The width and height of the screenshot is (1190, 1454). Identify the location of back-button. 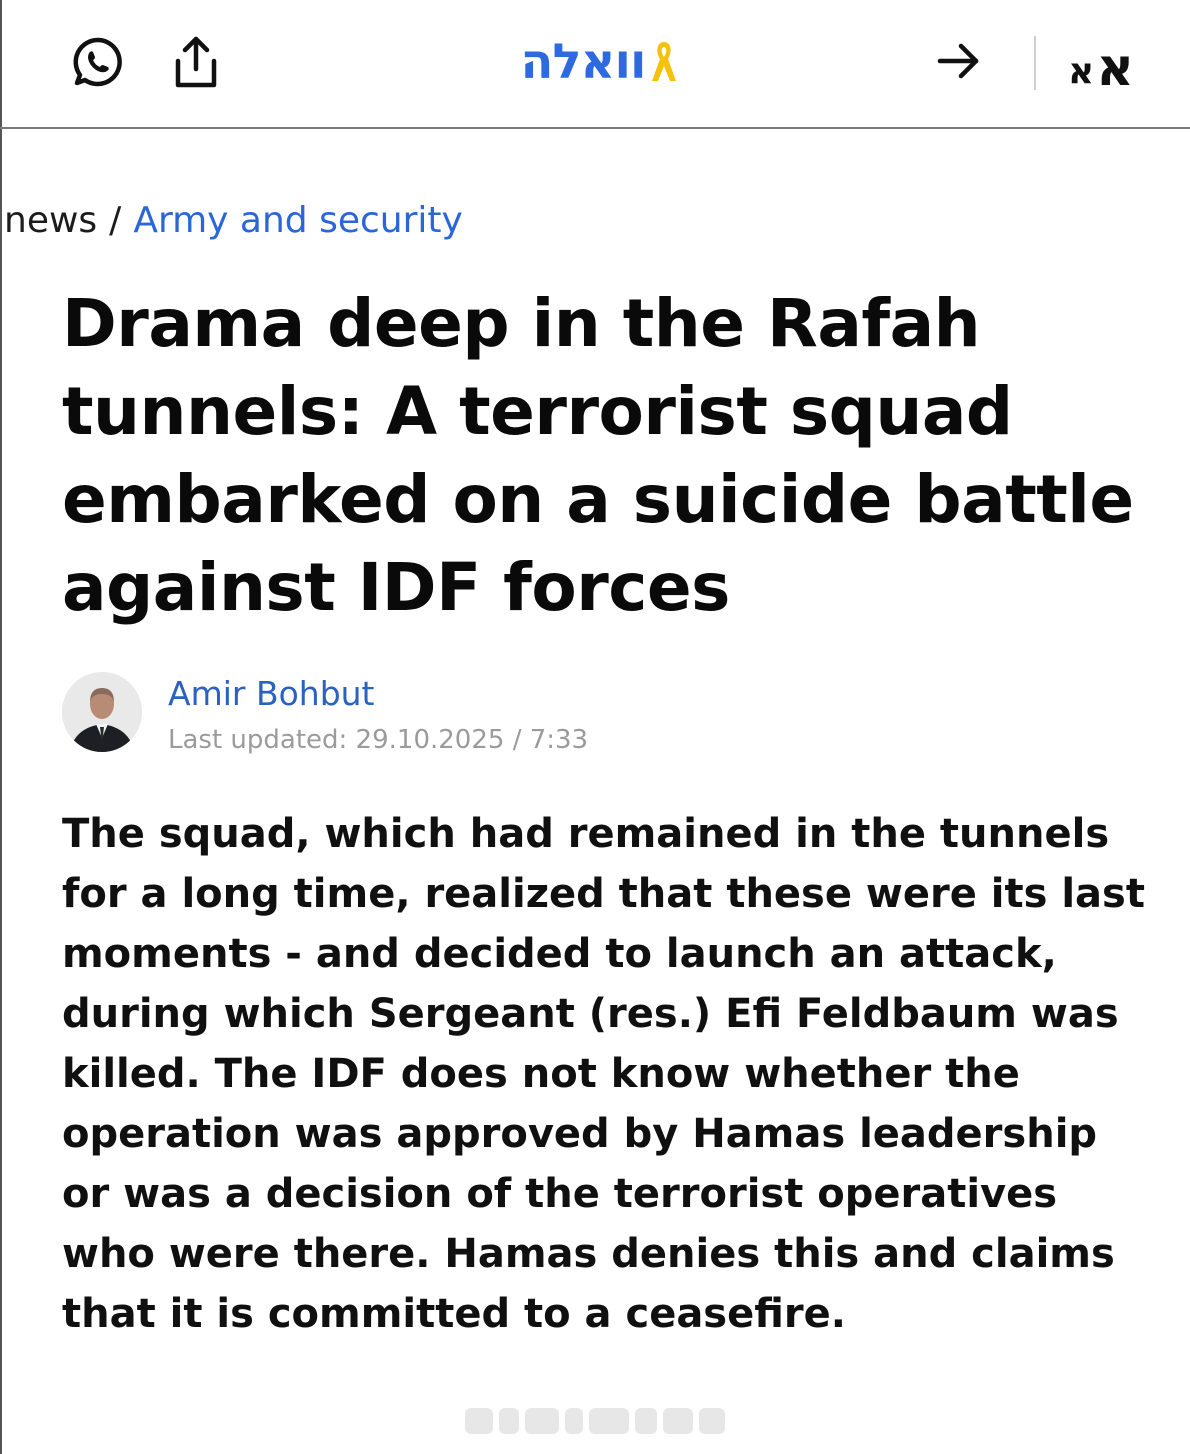
(958, 61).